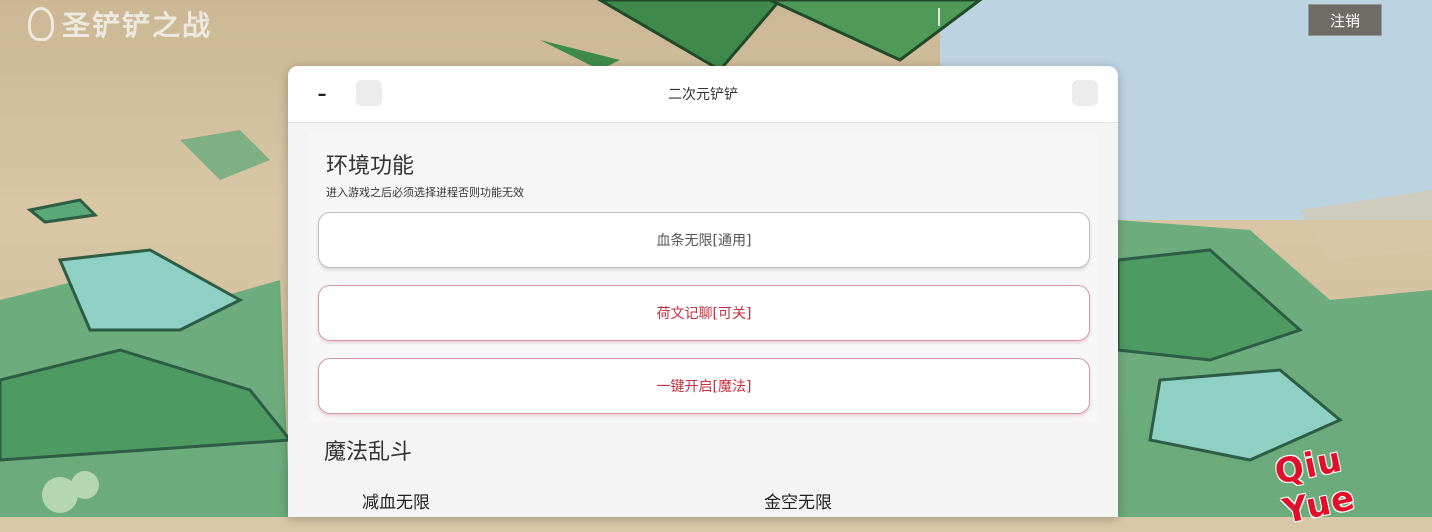  What do you see at coordinates (798, 500) in the screenshot?
I see `option-label-gold: 金空无限` at bounding box center [798, 500].